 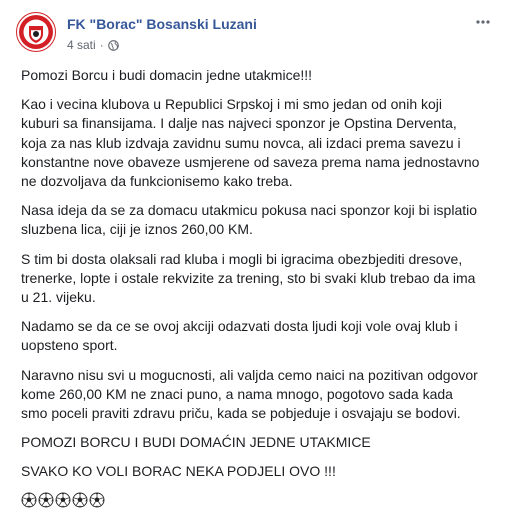 What do you see at coordinates (81, 45) in the screenshot?
I see `post-timestamp: 4 sati` at bounding box center [81, 45].